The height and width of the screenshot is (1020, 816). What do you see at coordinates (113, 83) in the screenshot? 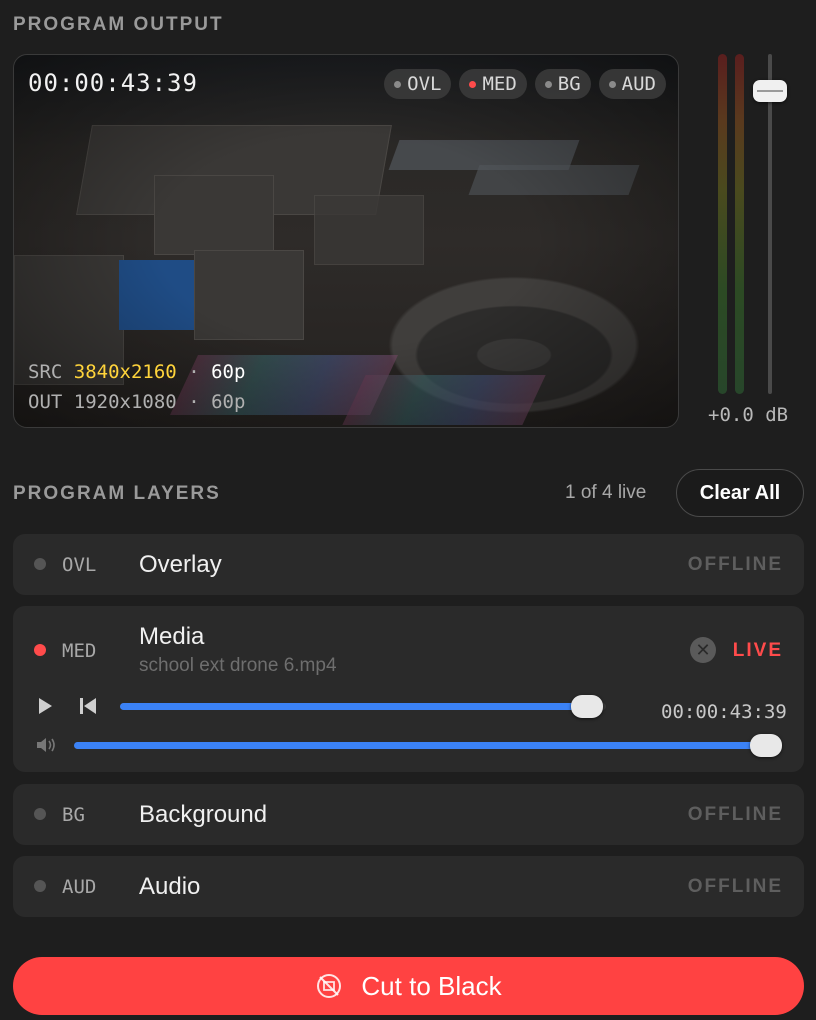
I see `program-timecode: 00:00:43:39` at bounding box center [113, 83].